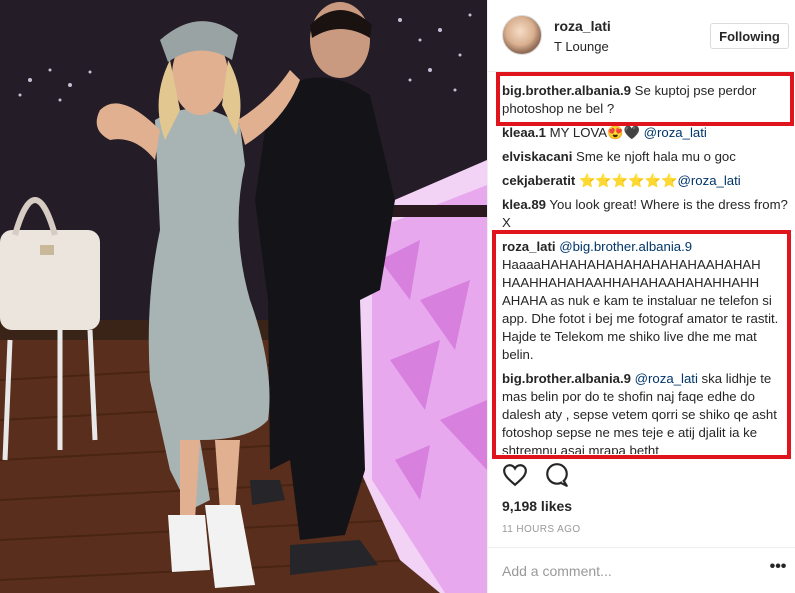  What do you see at coordinates (778, 569) in the screenshot?
I see `more-options-icon: •••` at bounding box center [778, 569].